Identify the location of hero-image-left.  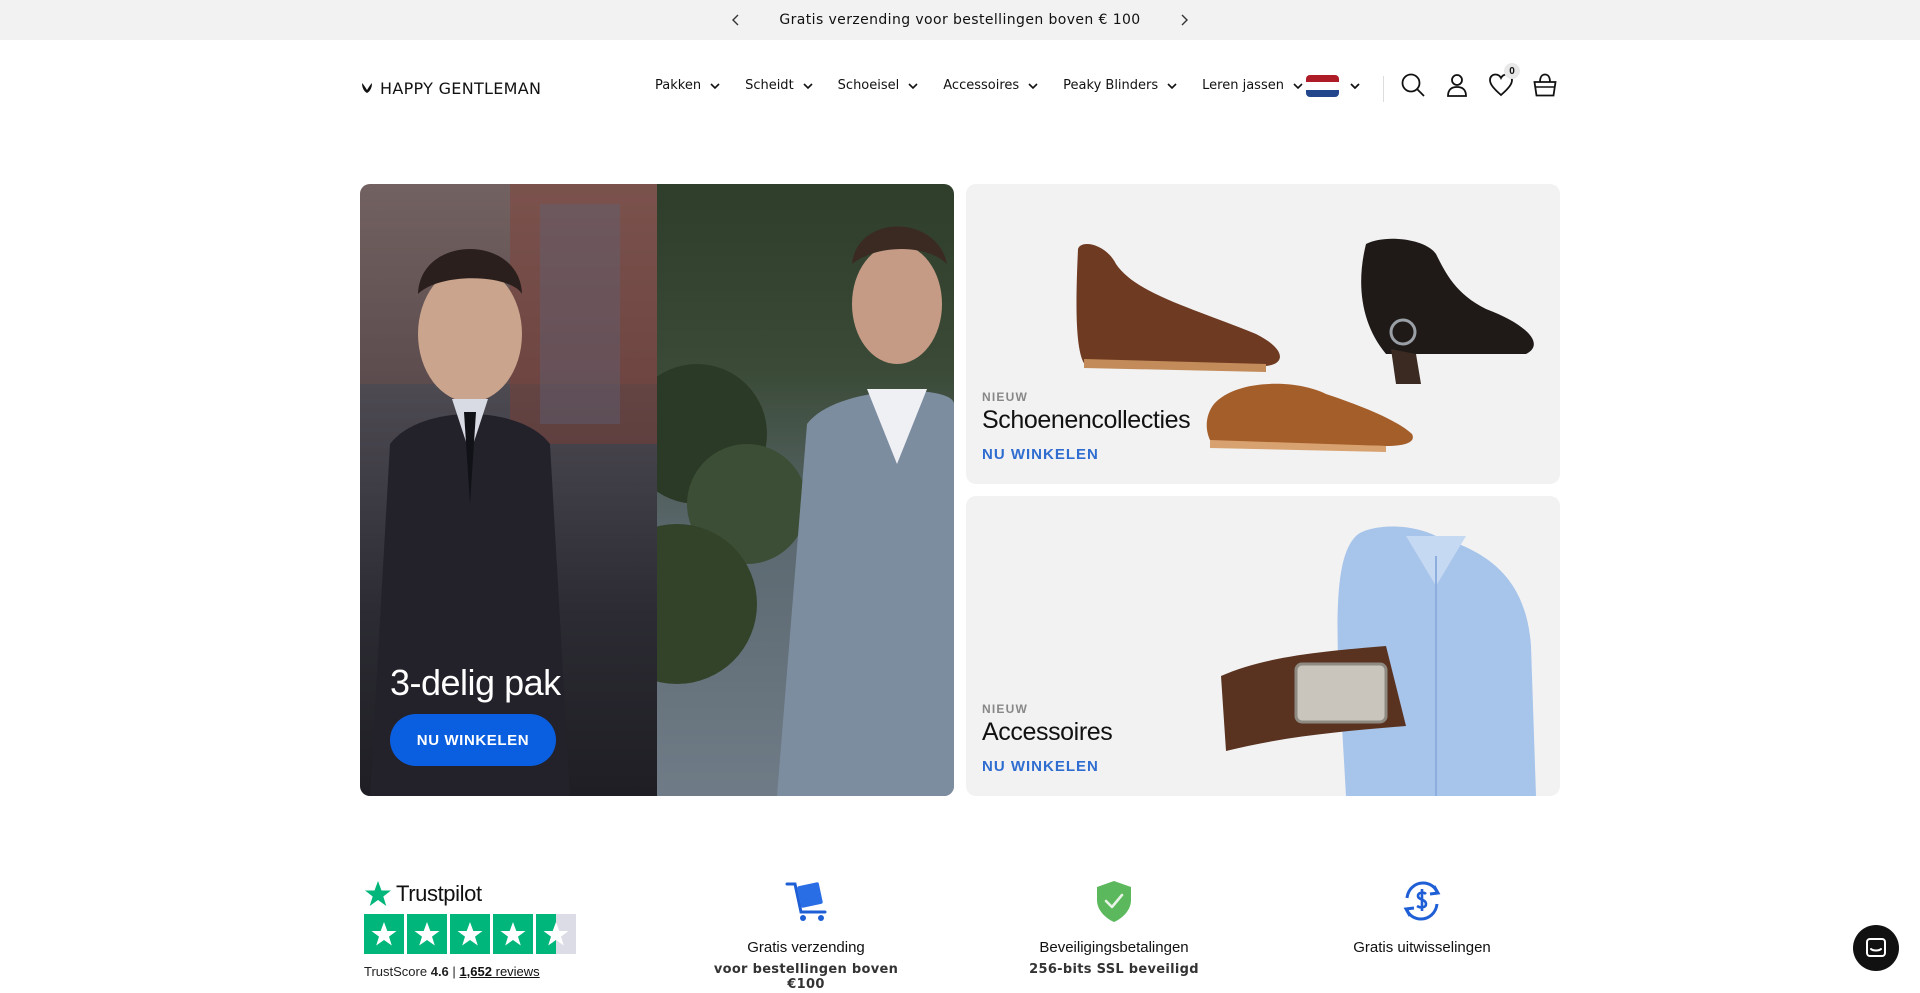
(508, 490).